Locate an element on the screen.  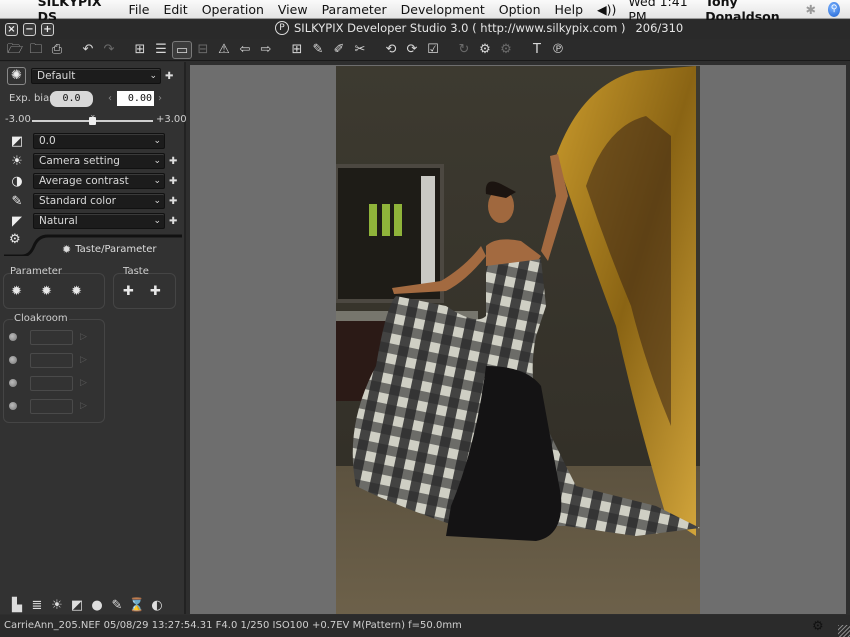
exposure-increment-button: › is located at coordinates (160, 98).